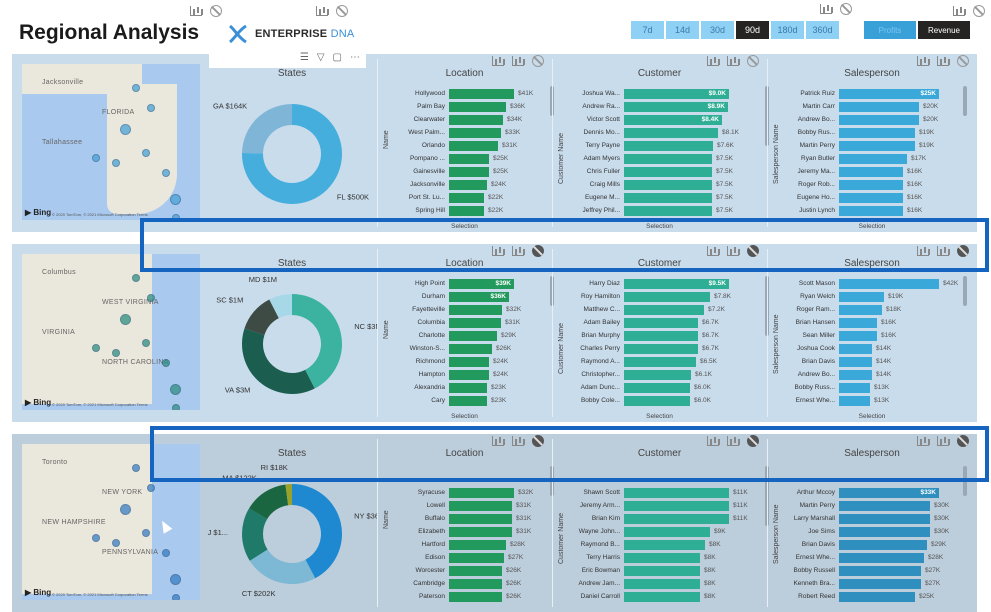 This screenshot has height=612, width=991. Describe the element at coordinates (474, 348) in the screenshot. I see `bar-row: Winston-S... $26K` at that location.